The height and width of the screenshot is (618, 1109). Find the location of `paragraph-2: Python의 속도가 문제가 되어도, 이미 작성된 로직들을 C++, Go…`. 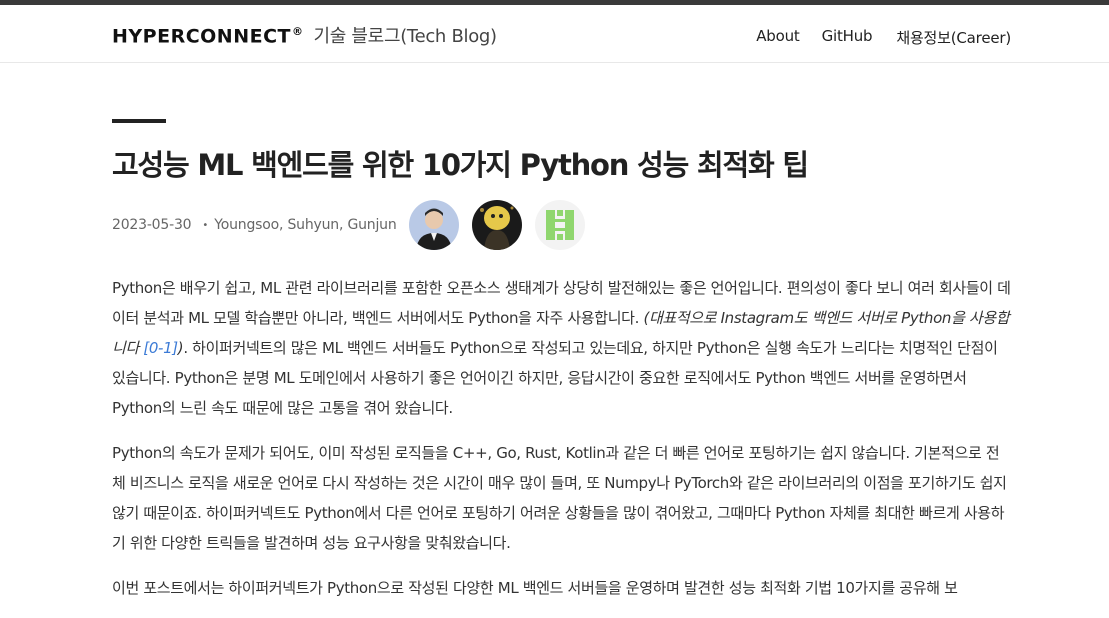

paragraph-2: Python의 속도가 문제가 되어도, 이미 작성된 로직들을 C++, Go… is located at coordinates (559, 498).